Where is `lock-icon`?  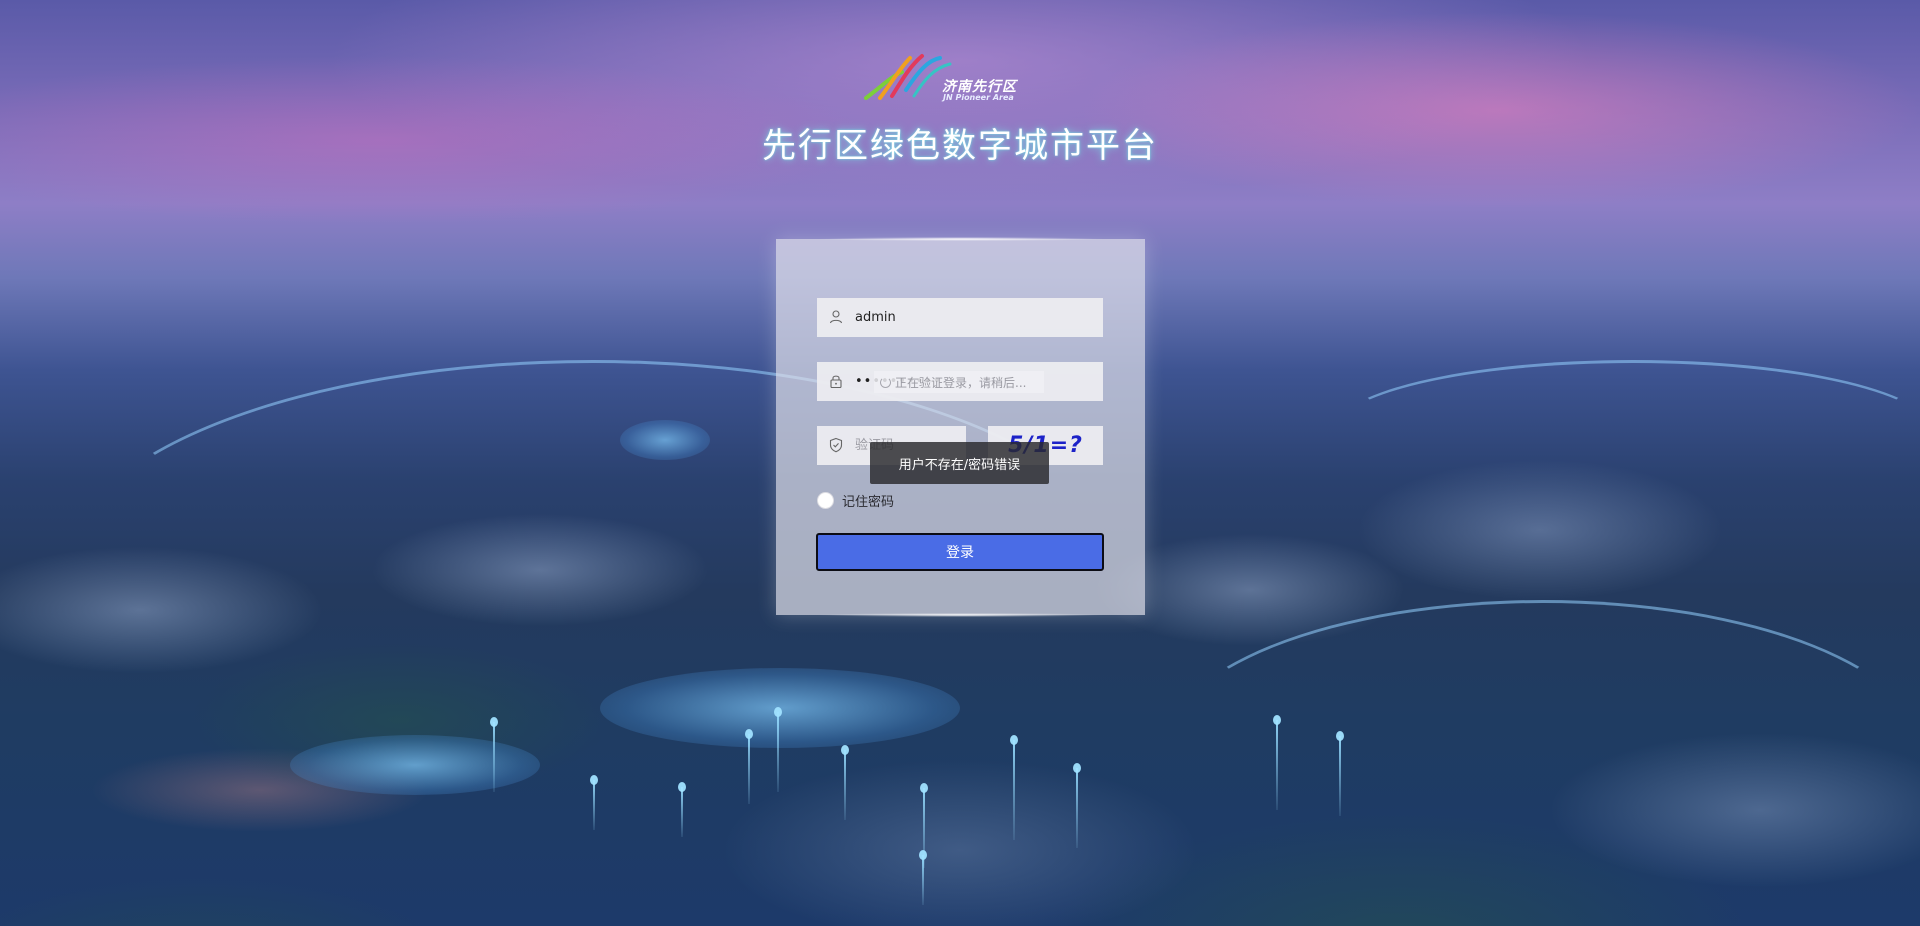
lock-icon is located at coordinates (836, 381).